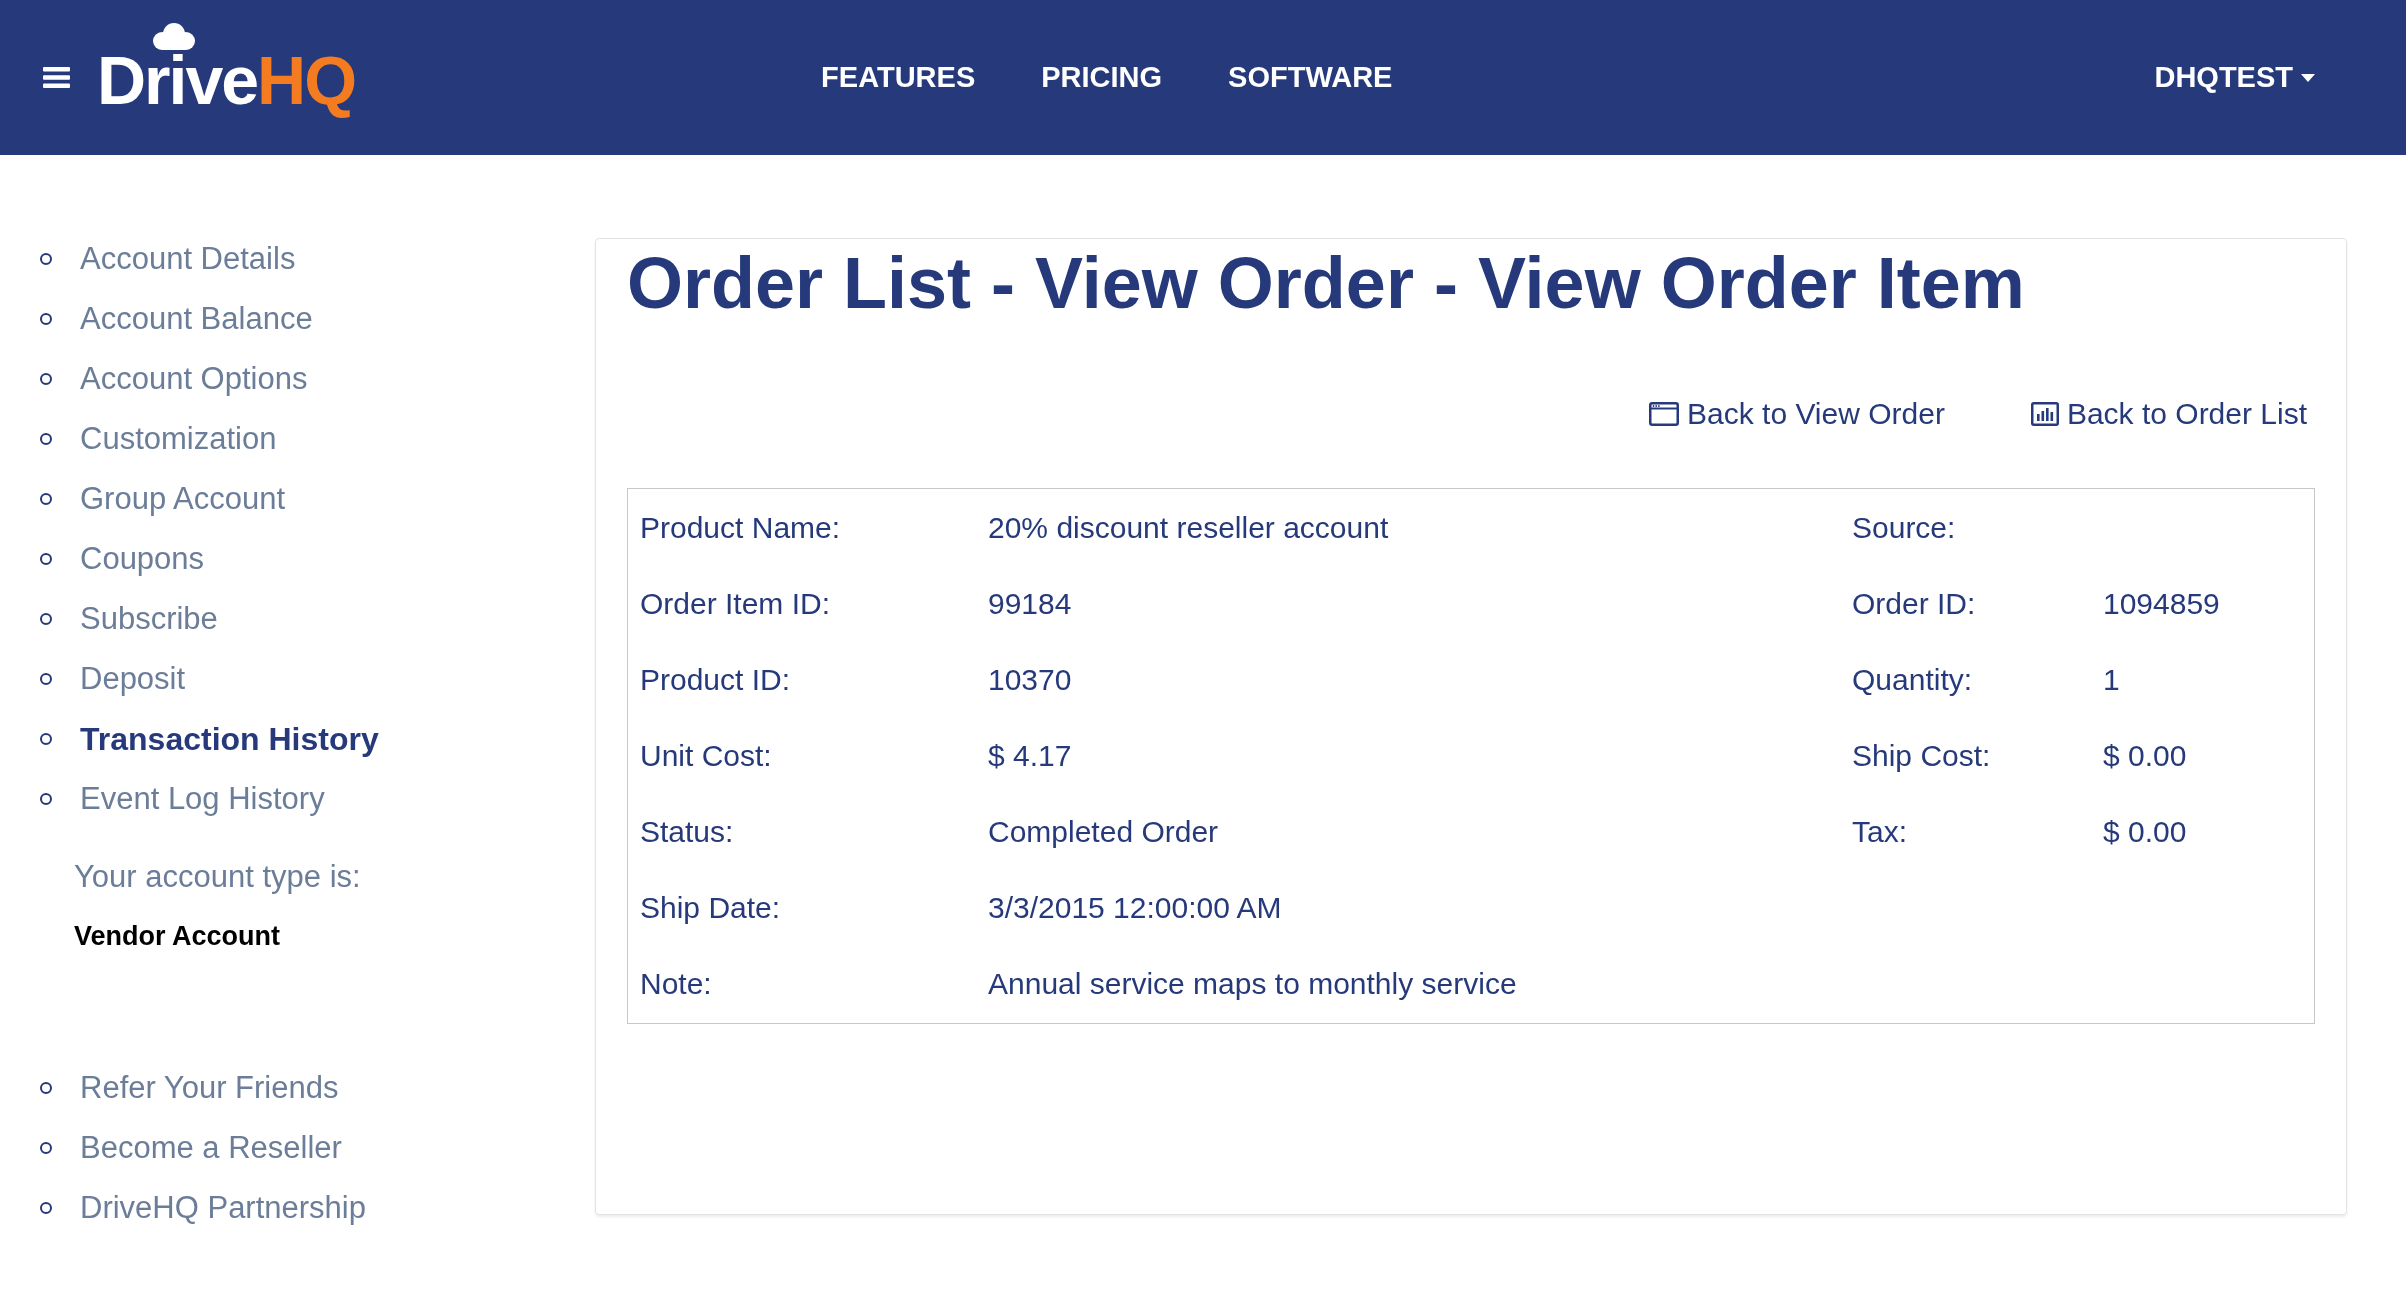 The height and width of the screenshot is (1304, 2406). I want to click on window-icon, so click(1664, 414).